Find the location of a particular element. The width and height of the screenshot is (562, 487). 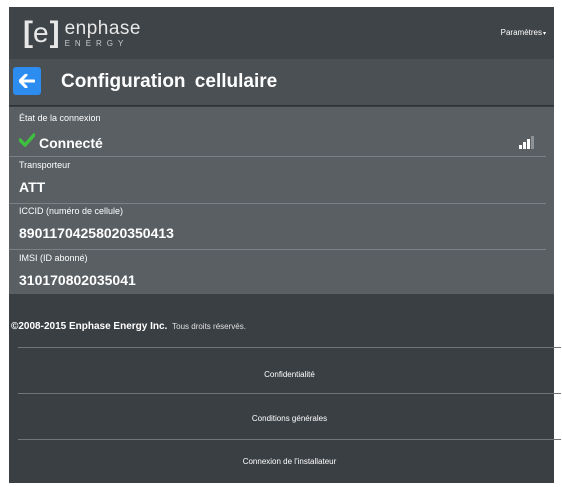

page-title: Configuration cellulaire is located at coordinates (169, 81).